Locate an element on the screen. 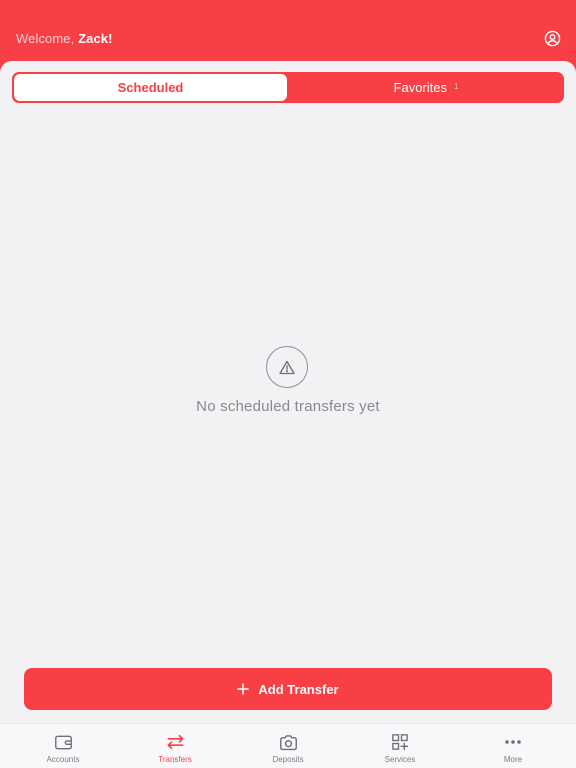 Image resolution: width=576 pixels, height=768 pixels. tabbar-item-accounts: Accounts is located at coordinates (63, 746).